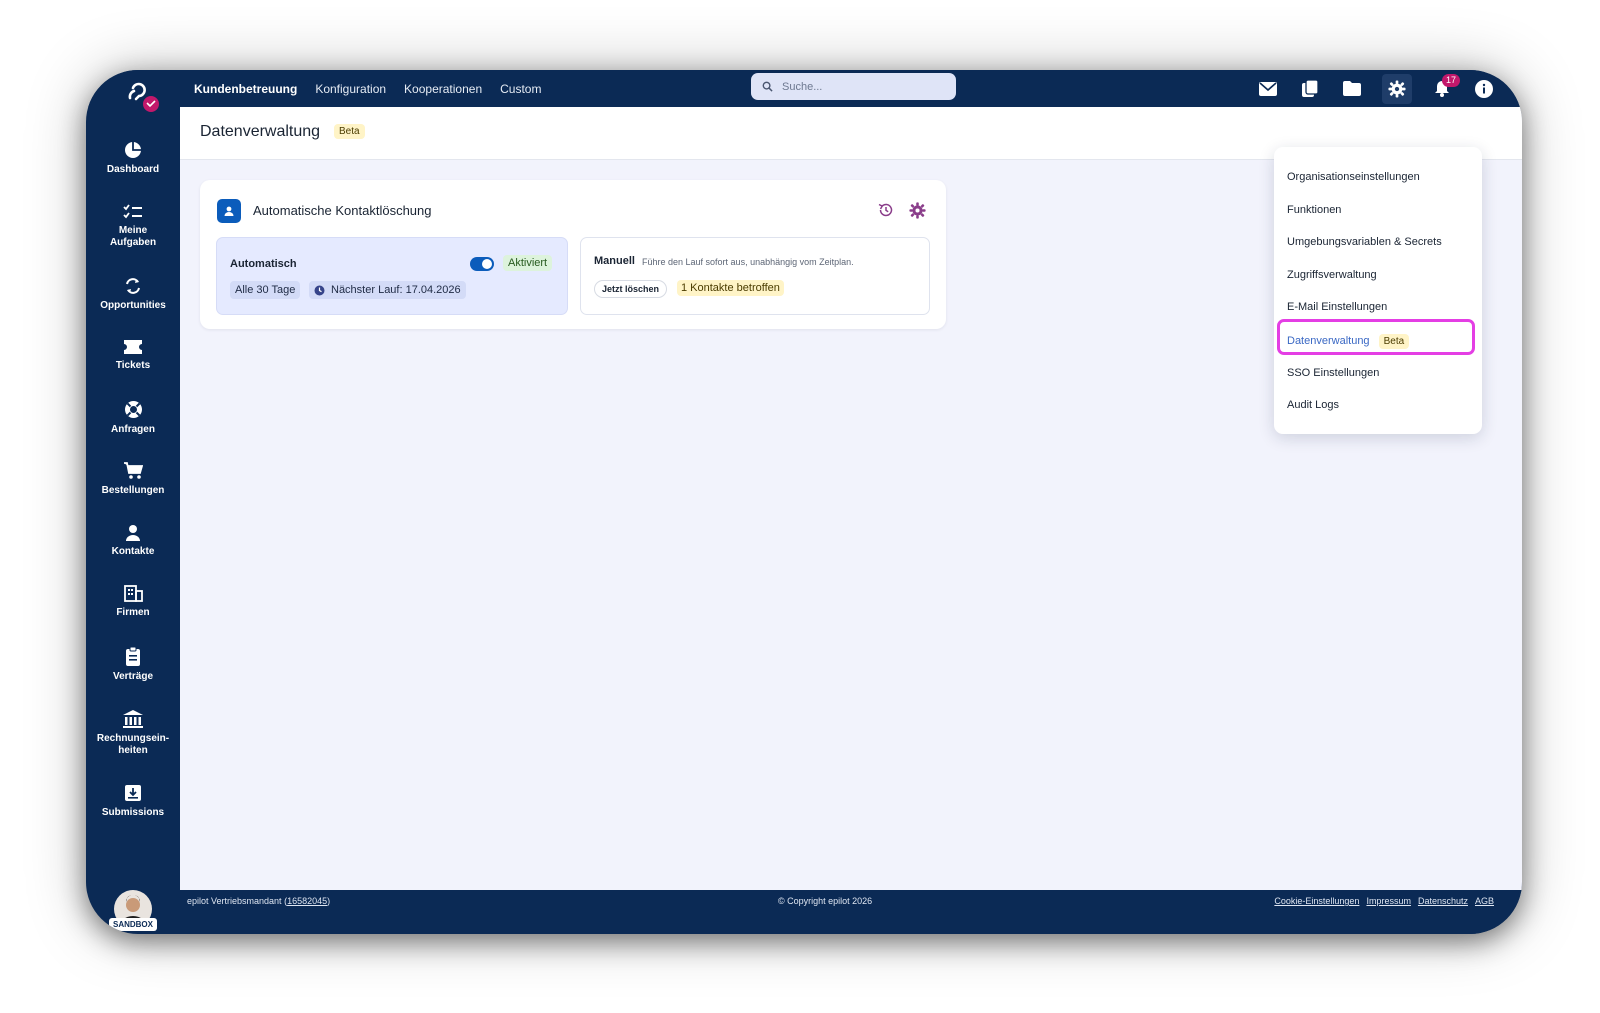 Image resolution: width=1600 pixels, height=1013 pixels. What do you see at coordinates (1353, 177) in the screenshot?
I see `menu-item-organisationseinstellungen: Organisationseinstellungen` at bounding box center [1353, 177].